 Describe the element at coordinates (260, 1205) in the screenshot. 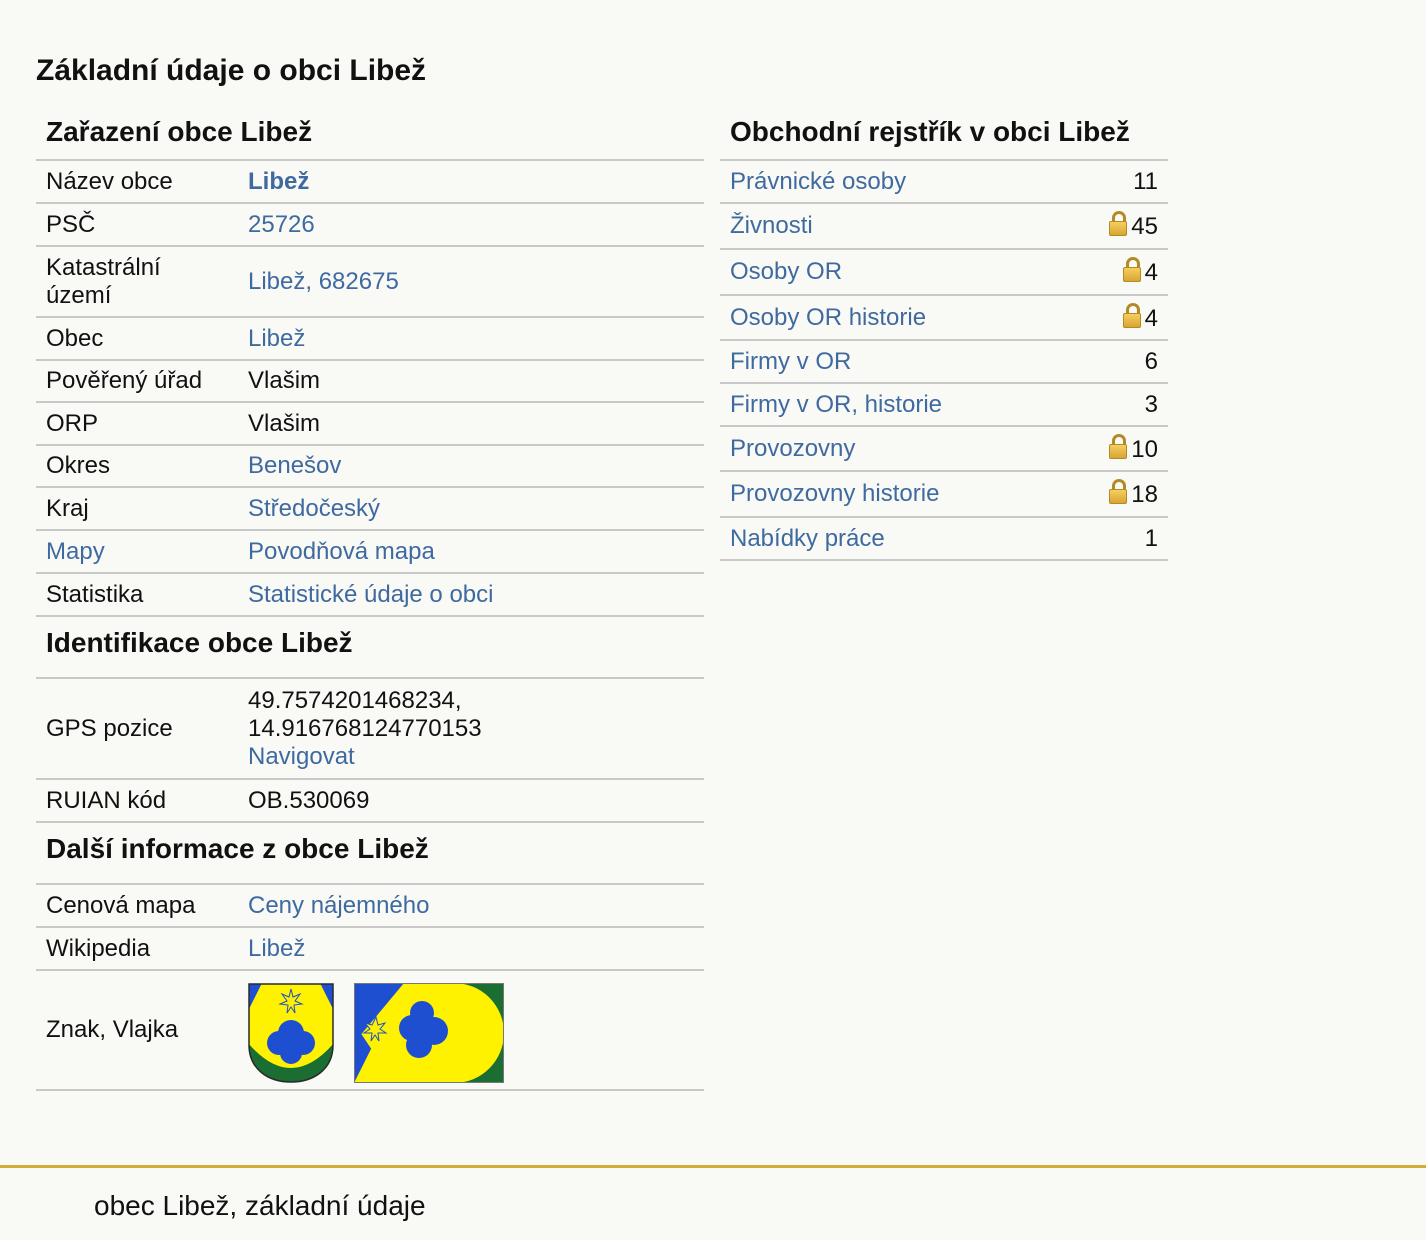

I see `footer-text: obec Libež, základní údaje` at that location.